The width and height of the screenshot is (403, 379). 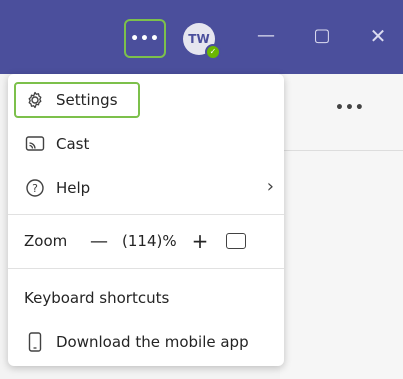 I want to click on pane-more-button: •••, so click(x=350, y=108).